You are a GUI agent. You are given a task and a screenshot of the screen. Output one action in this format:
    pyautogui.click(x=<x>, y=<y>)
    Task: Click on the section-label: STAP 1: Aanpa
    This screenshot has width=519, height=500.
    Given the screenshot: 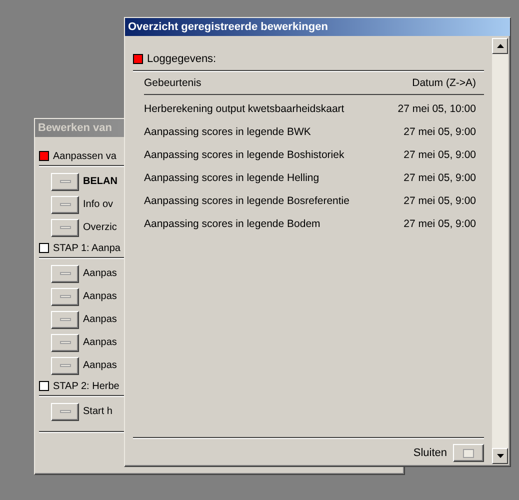 What is the action you would take?
    pyautogui.click(x=86, y=248)
    